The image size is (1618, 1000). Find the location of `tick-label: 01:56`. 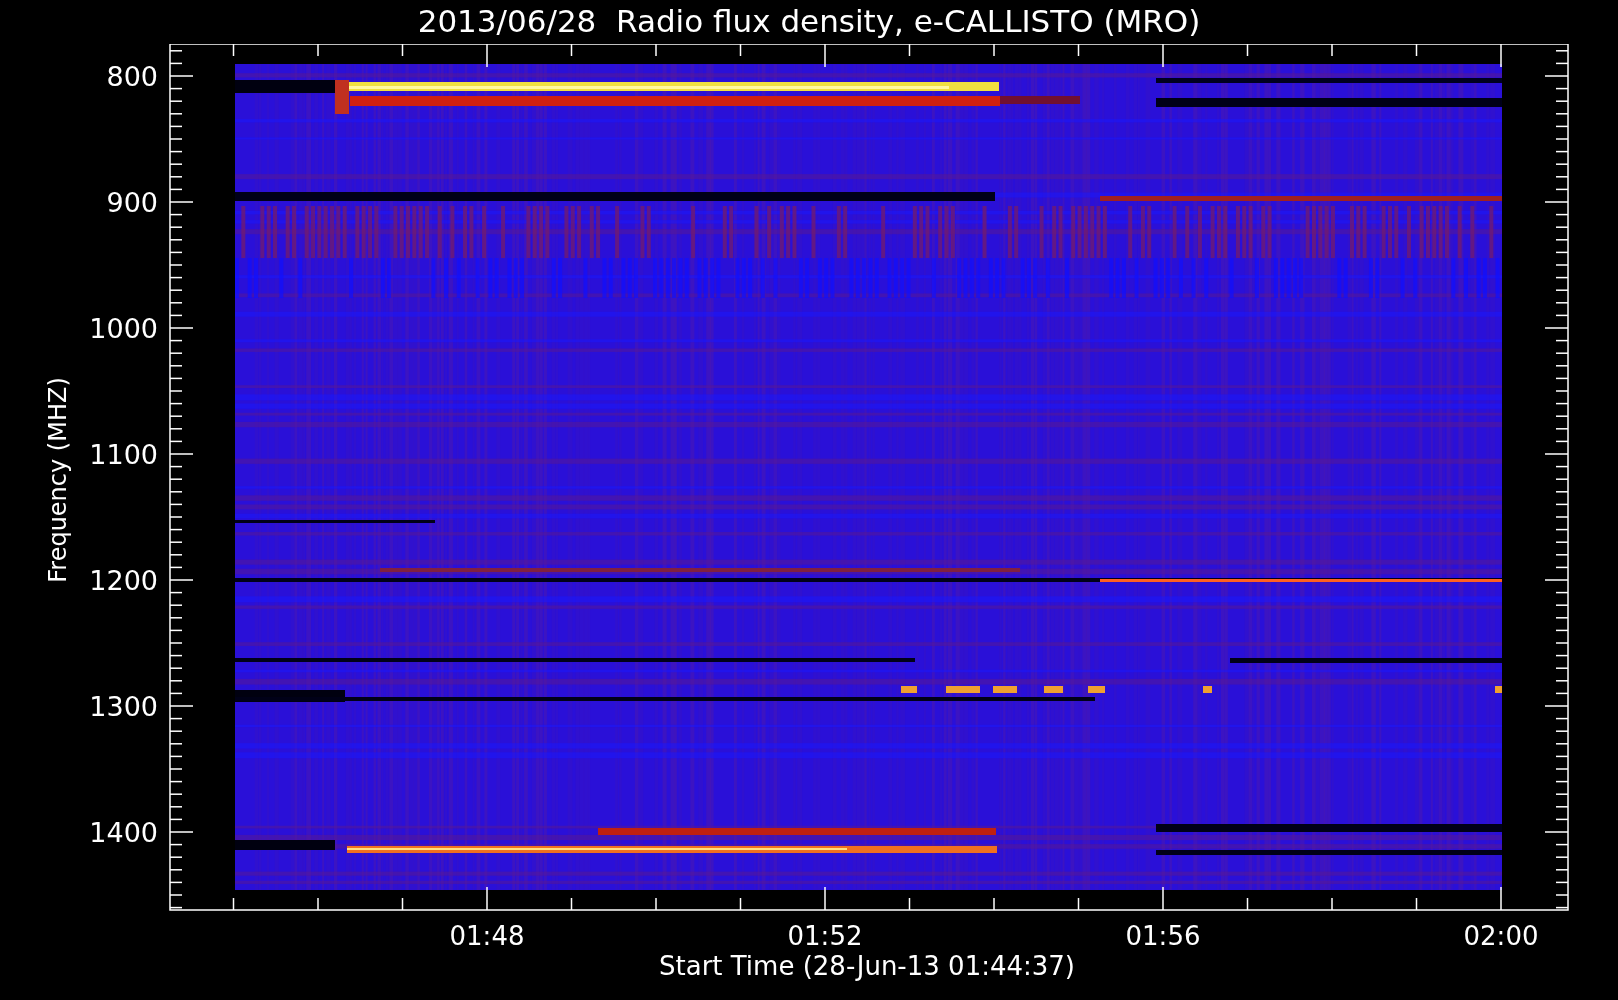

tick-label: 01:56 is located at coordinates (1163, 936).